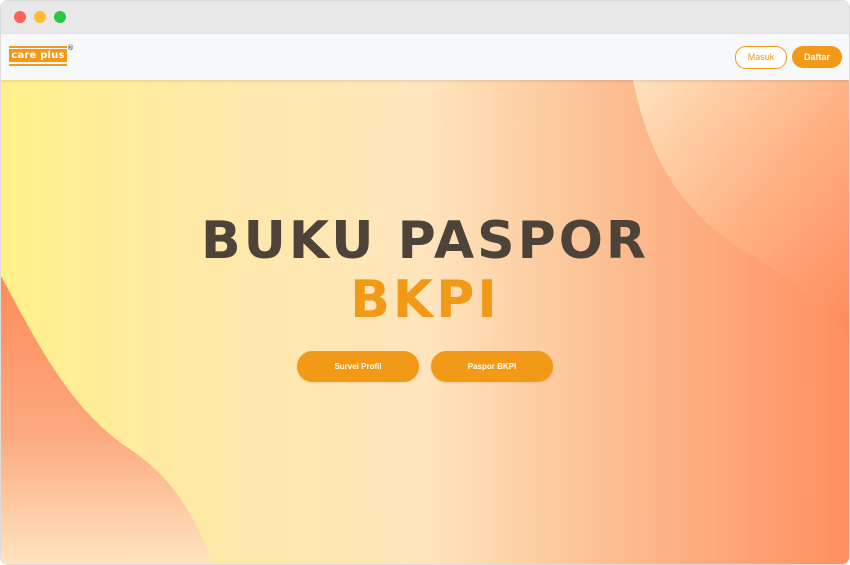 Image resolution: width=850 pixels, height=565 pixels. I want to click on hero-title: BUKU PASPOR, so click(425, 241).